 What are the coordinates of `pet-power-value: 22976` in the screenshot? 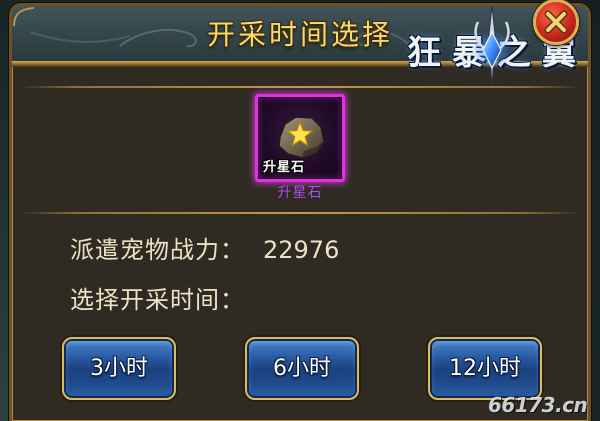 It's located at (301, 250).